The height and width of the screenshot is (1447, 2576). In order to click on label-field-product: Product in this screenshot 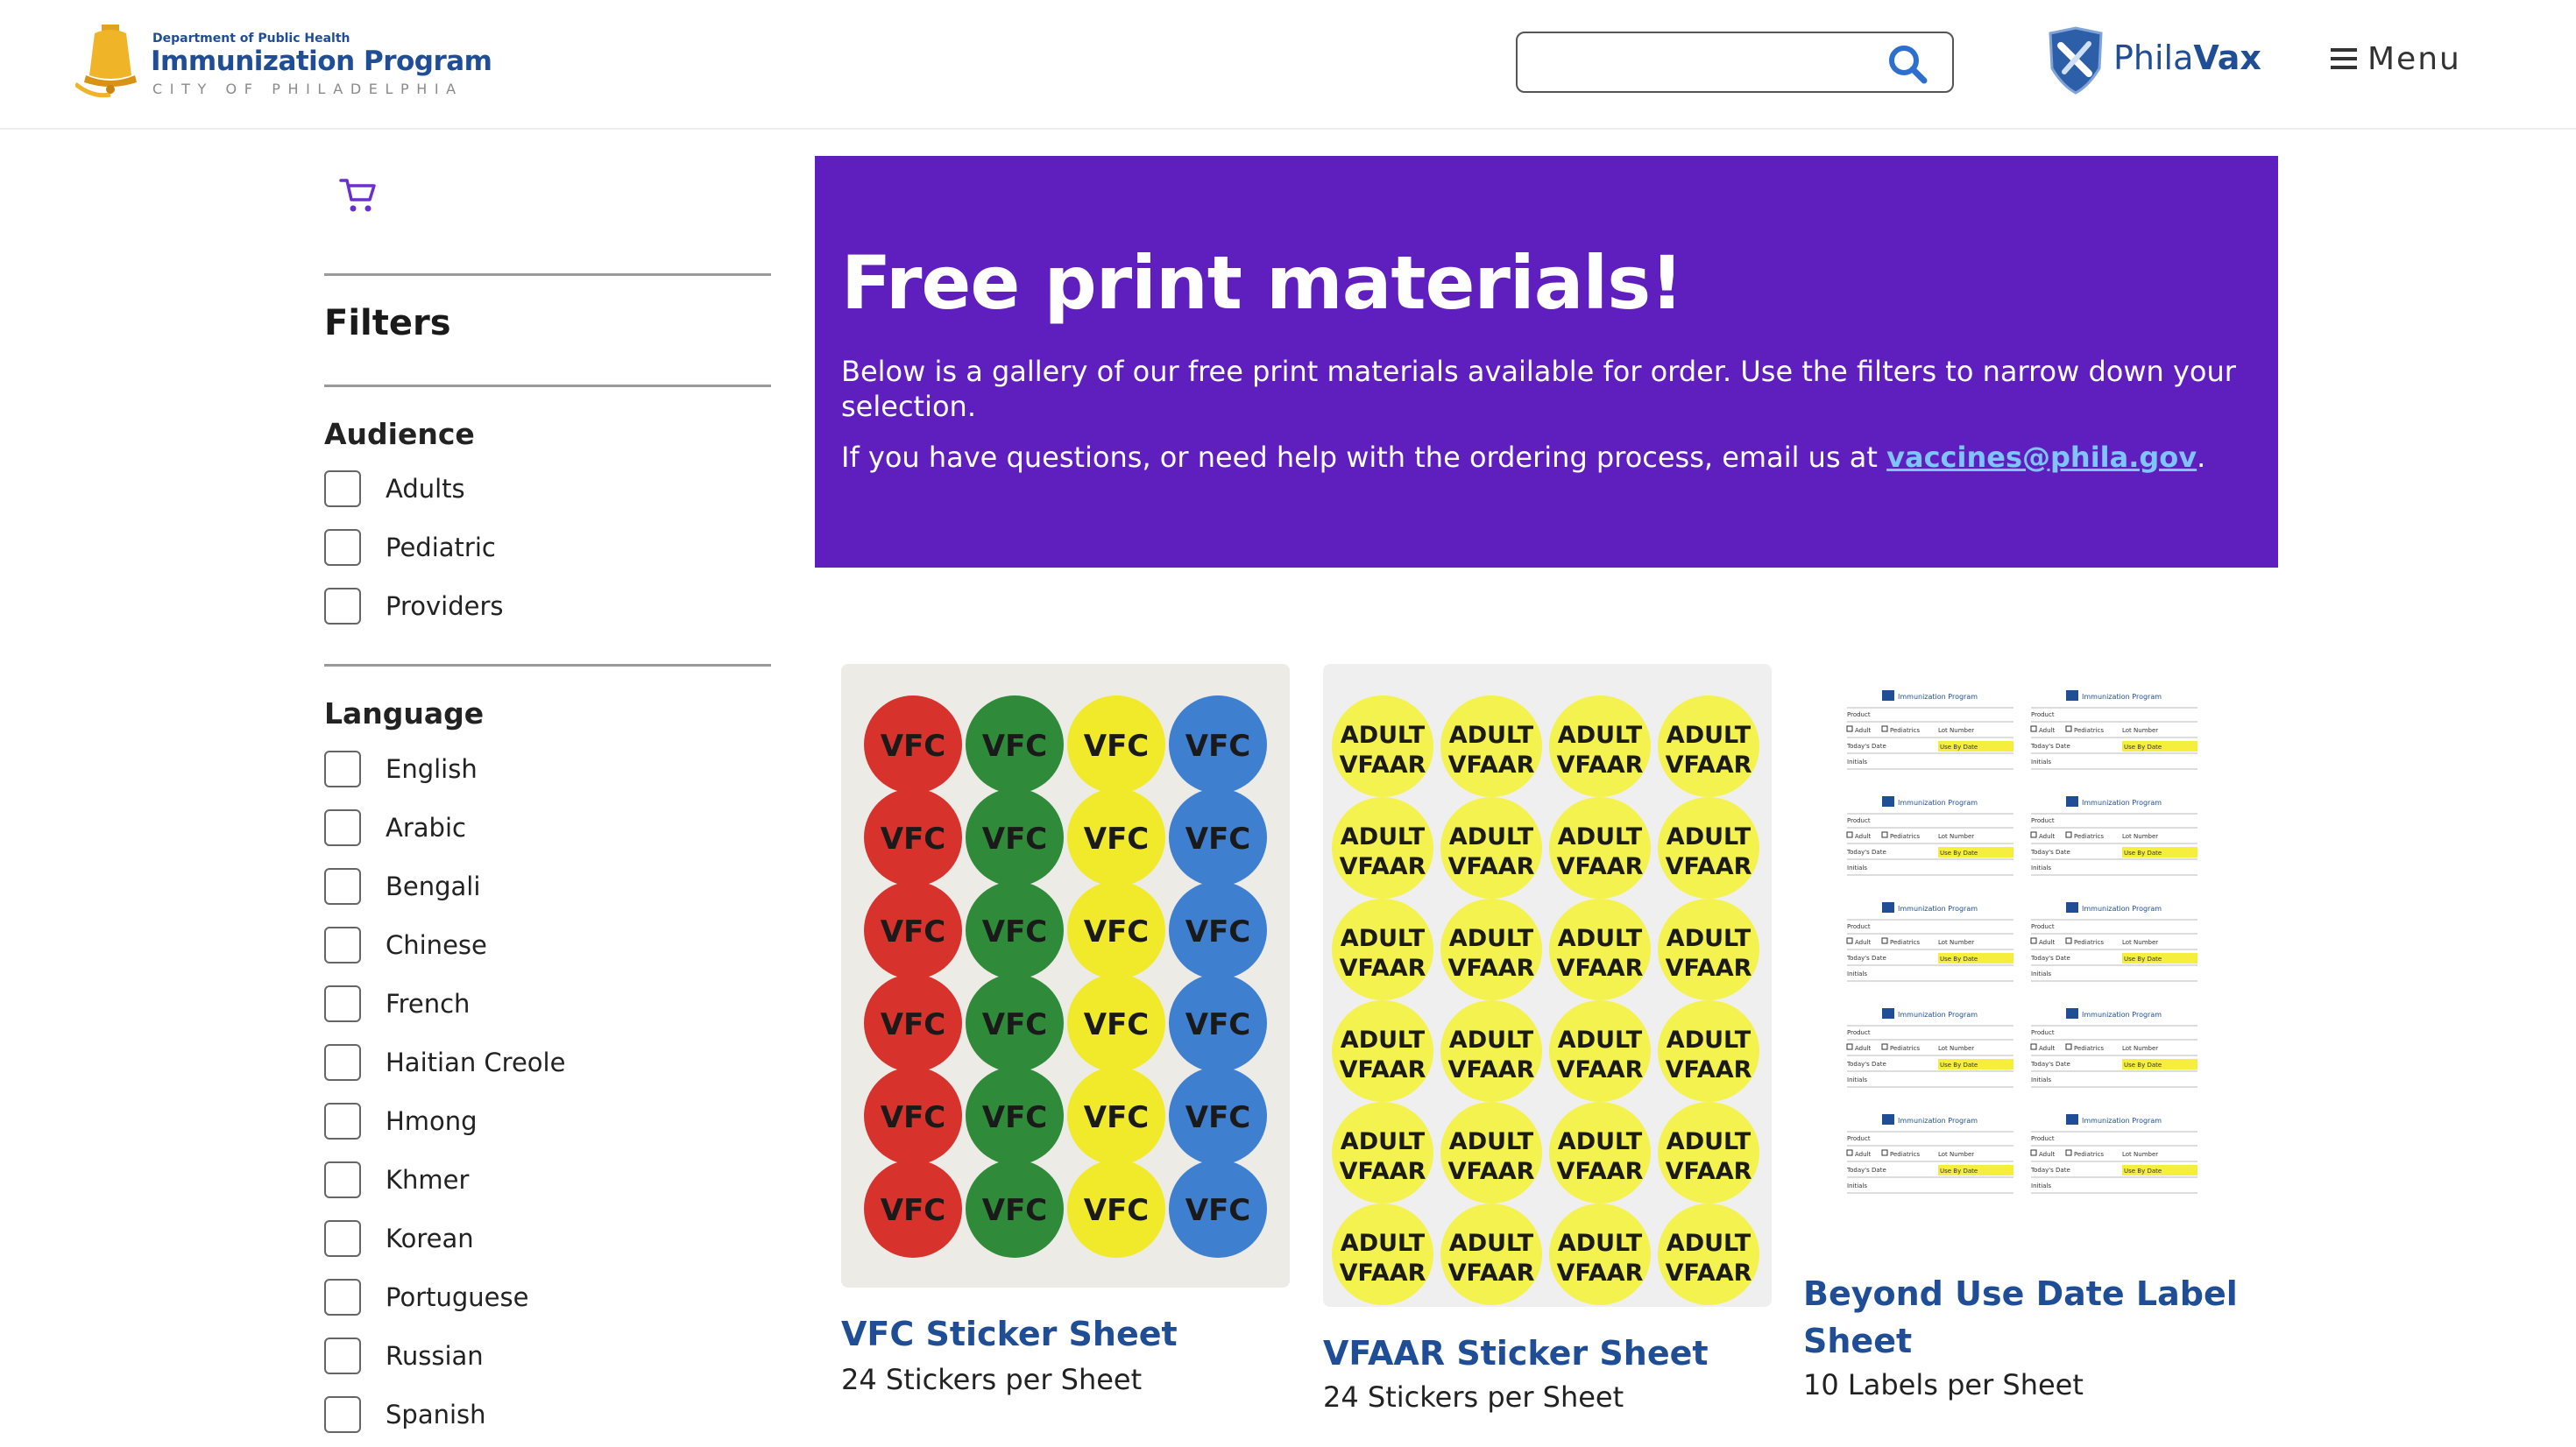, I will do `click(1859, 1138)`.